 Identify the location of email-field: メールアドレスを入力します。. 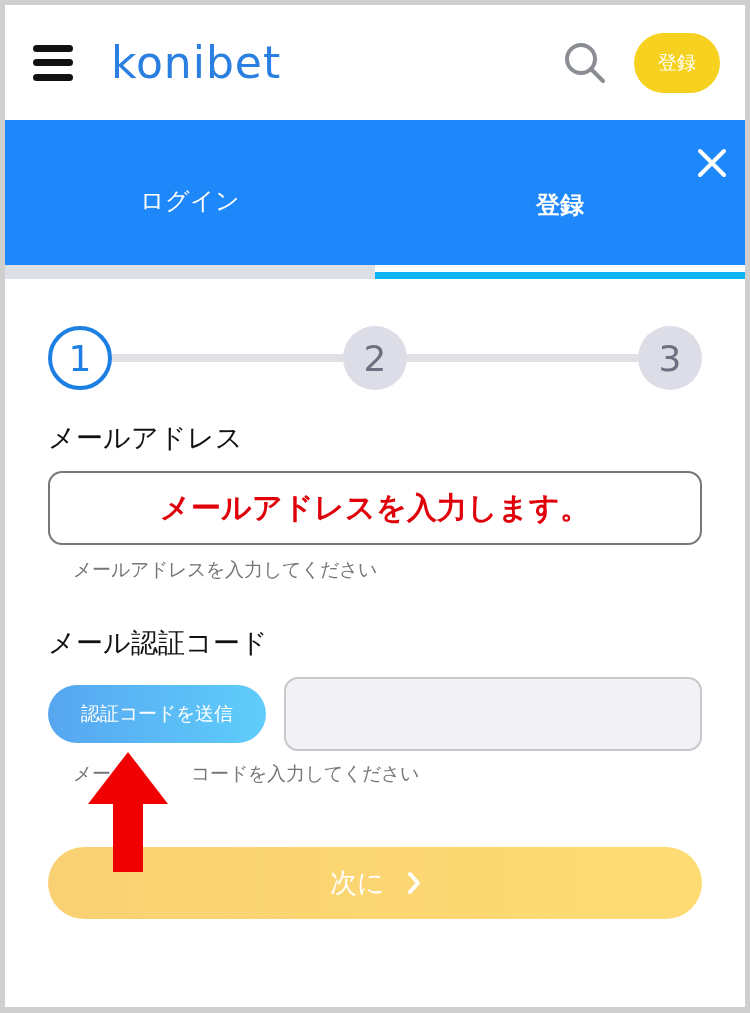
(375, 508).